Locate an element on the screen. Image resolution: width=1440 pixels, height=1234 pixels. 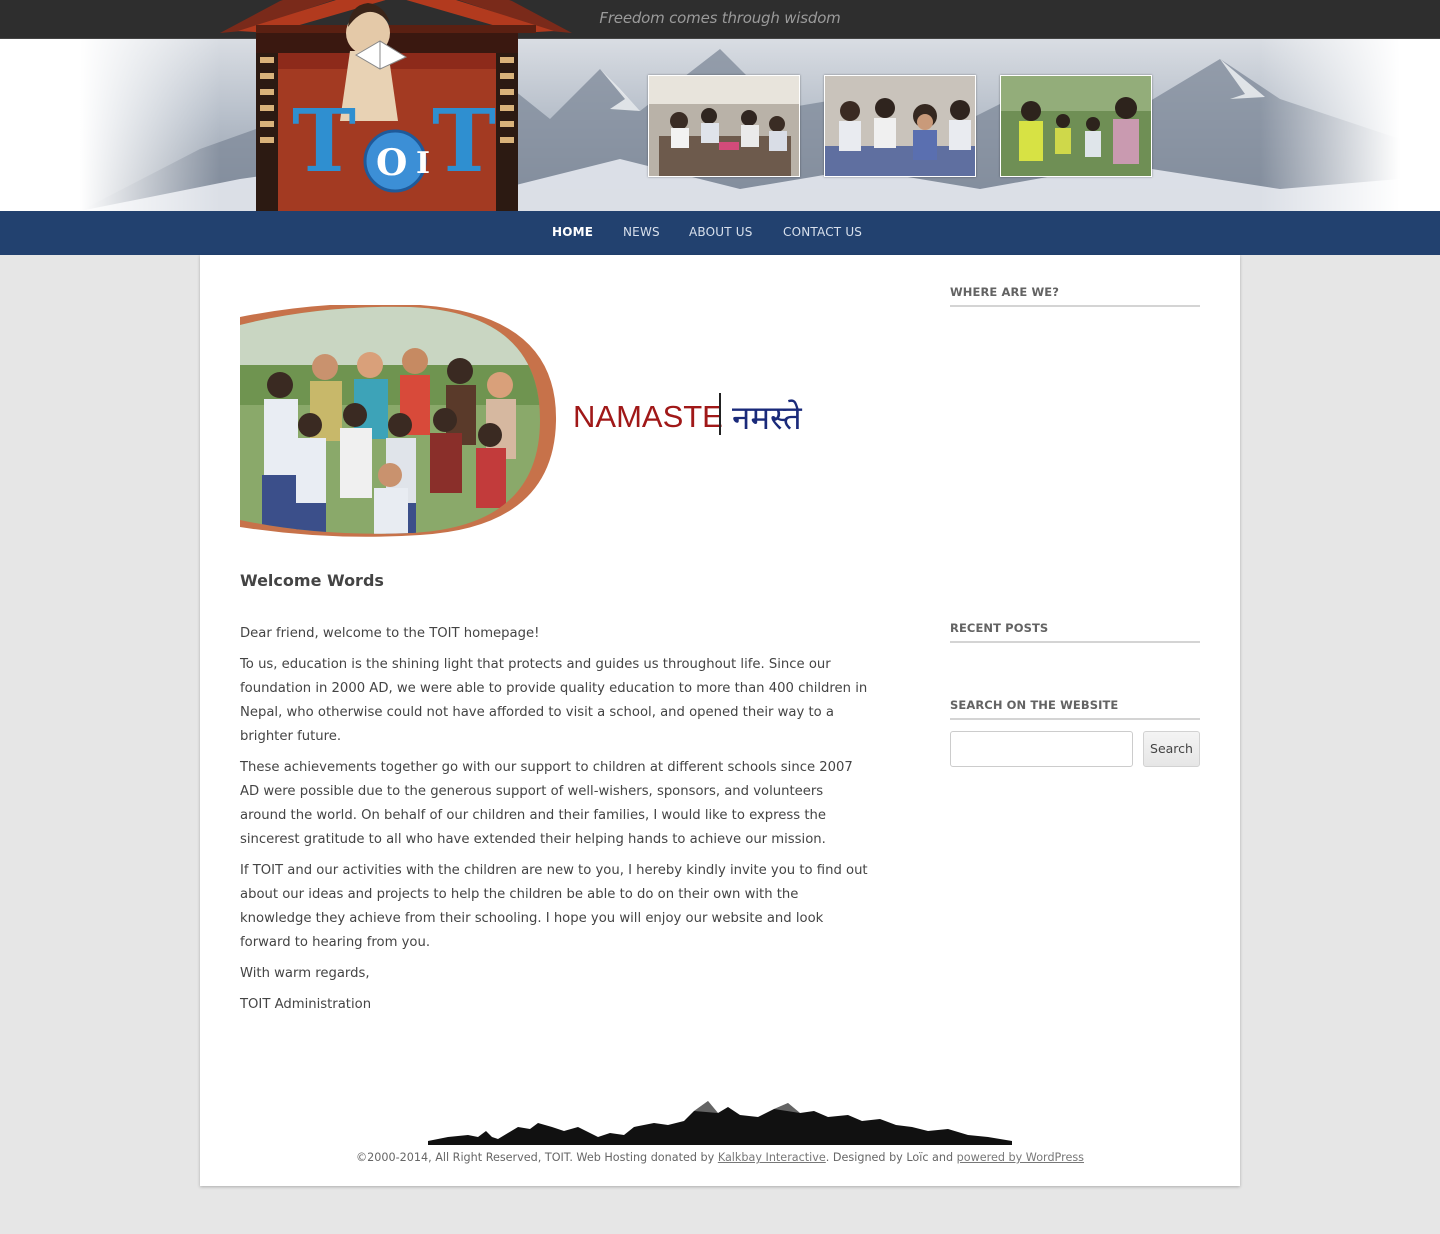
toit-logo: T O I T is located at coordinates (396, 105).